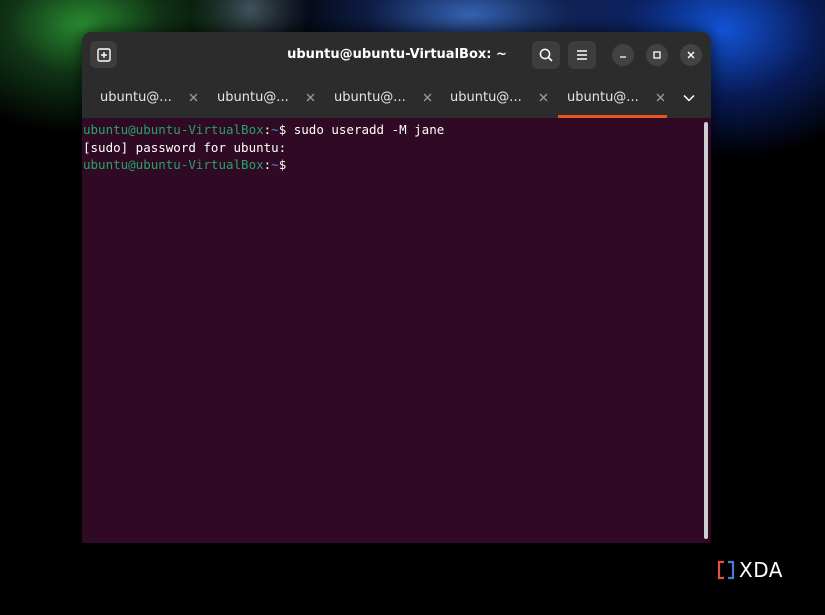 The height and width of the screenshot is (615, 825). I want to click on chevron-down-icon, so click(689, 98).